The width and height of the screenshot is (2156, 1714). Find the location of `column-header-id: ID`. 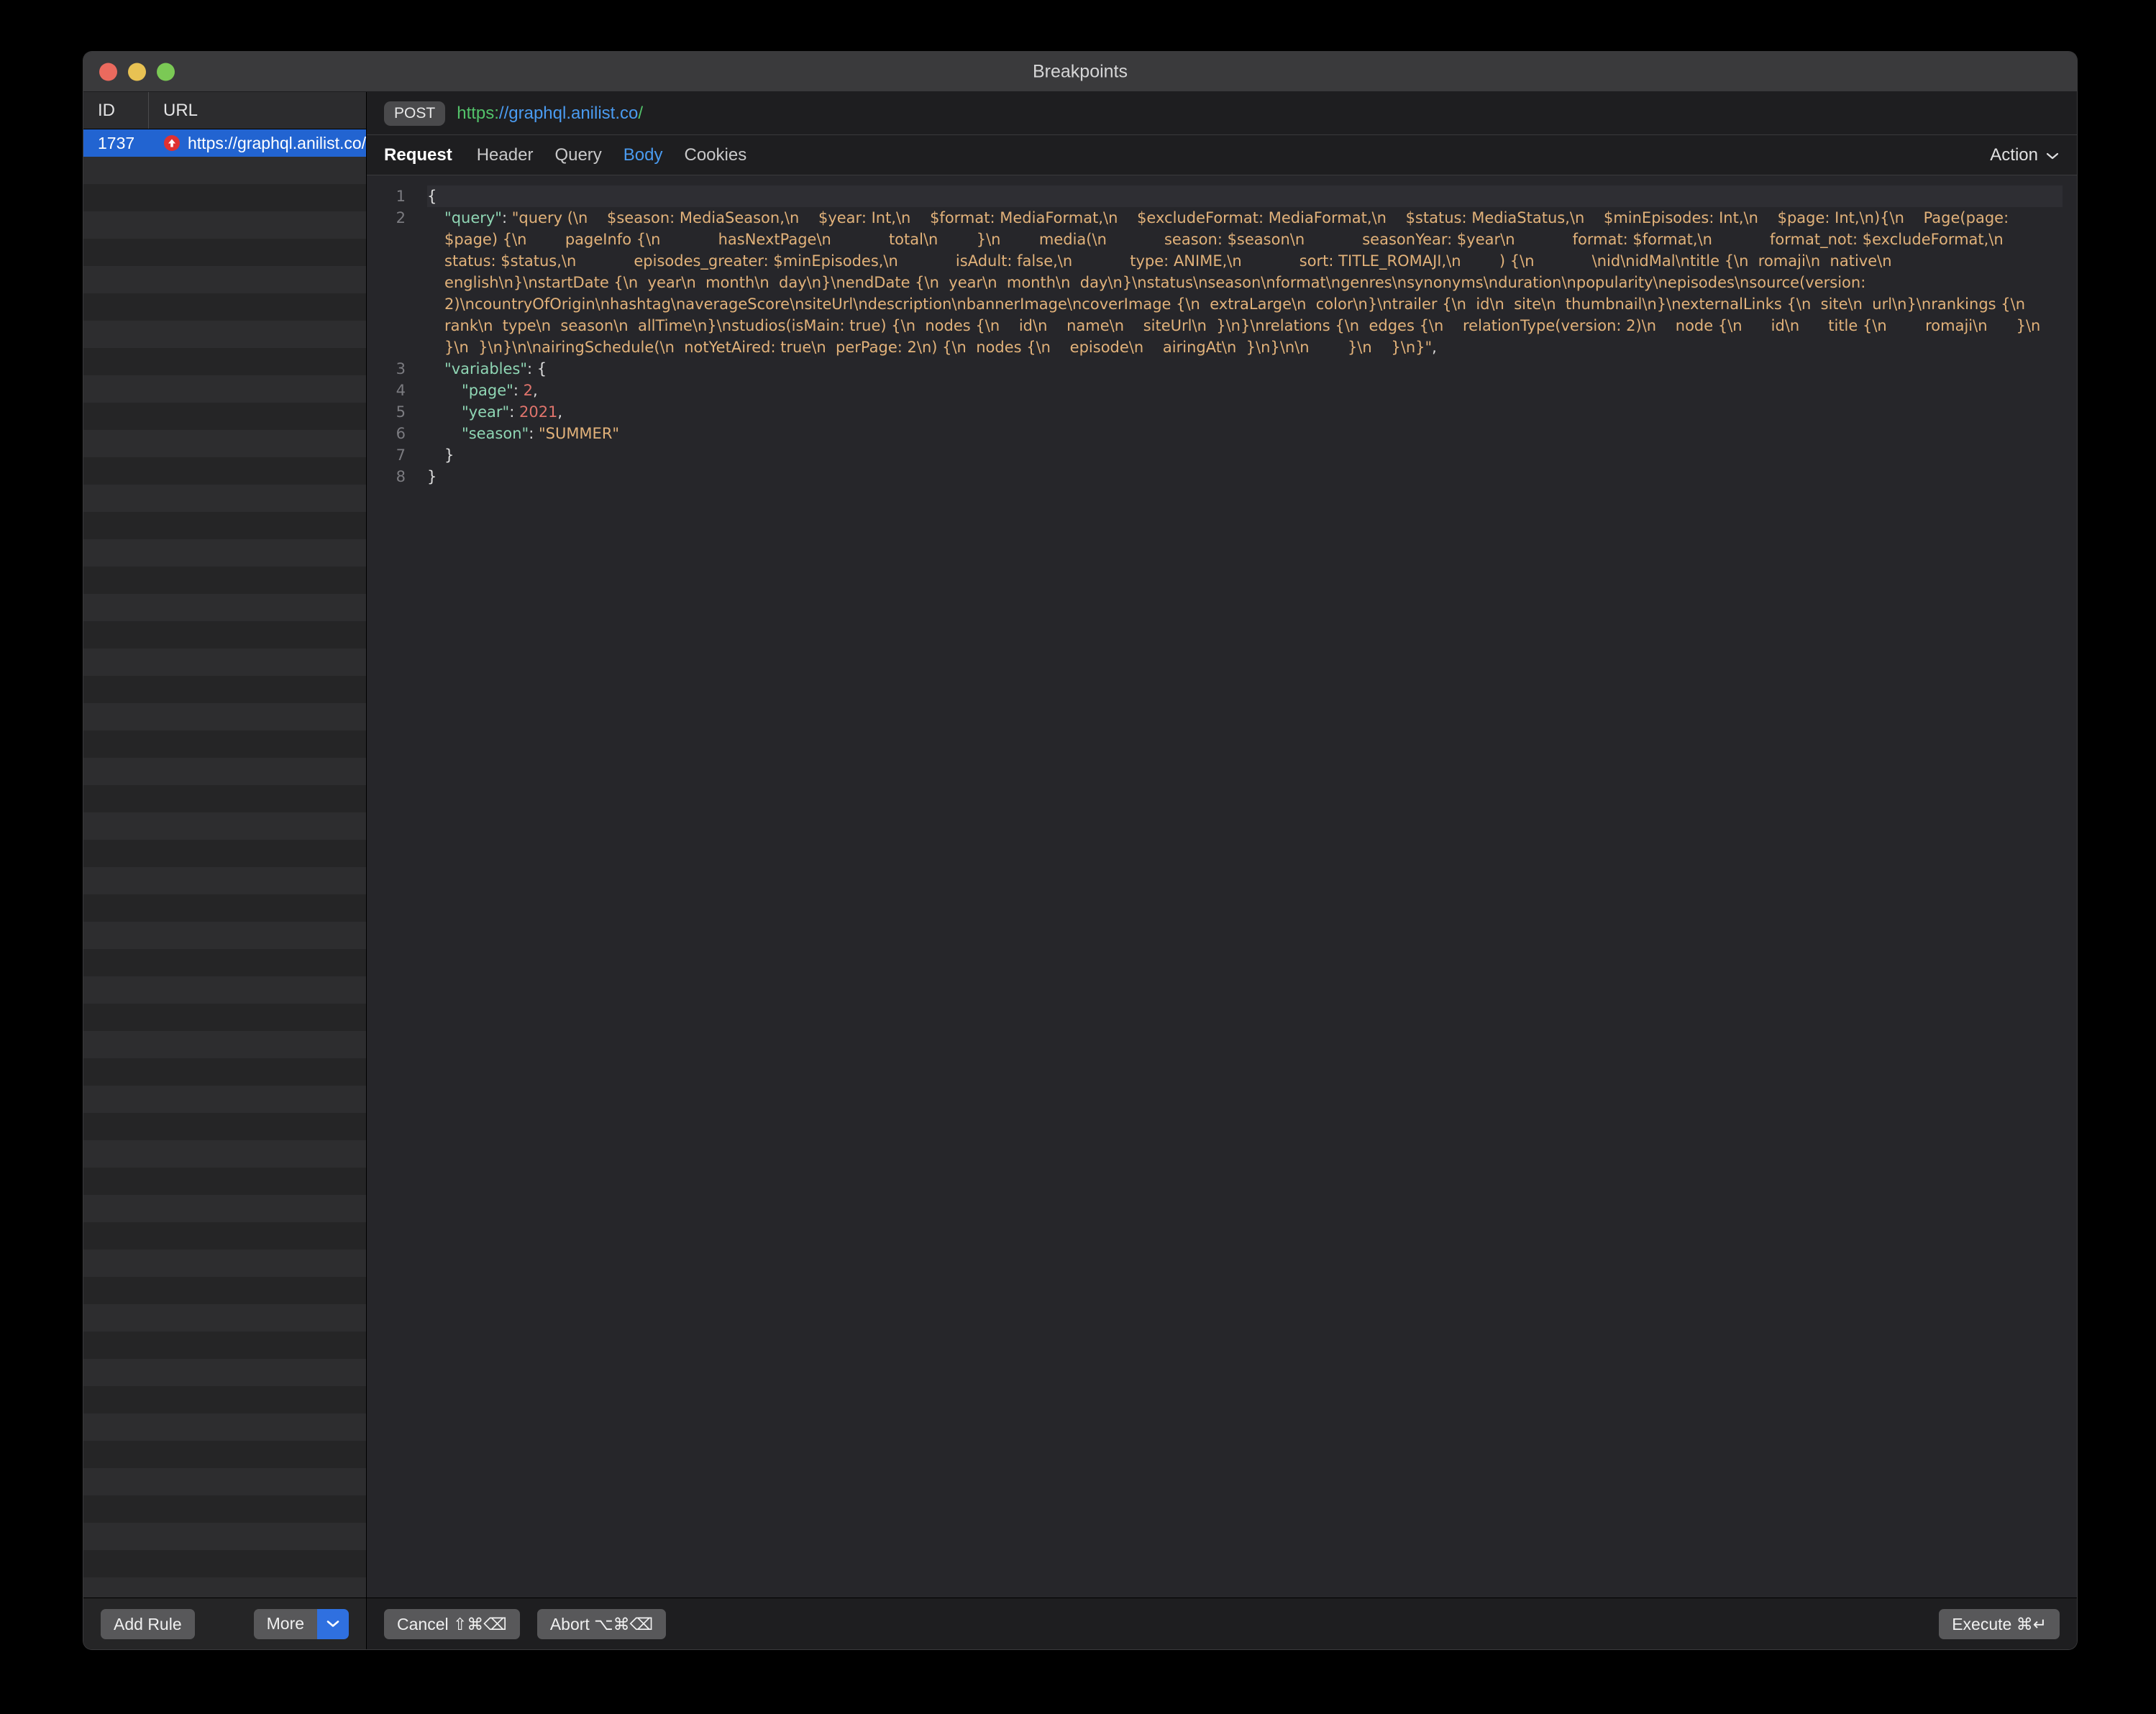

column-header-id: ID is located at coordinates (115, 110).